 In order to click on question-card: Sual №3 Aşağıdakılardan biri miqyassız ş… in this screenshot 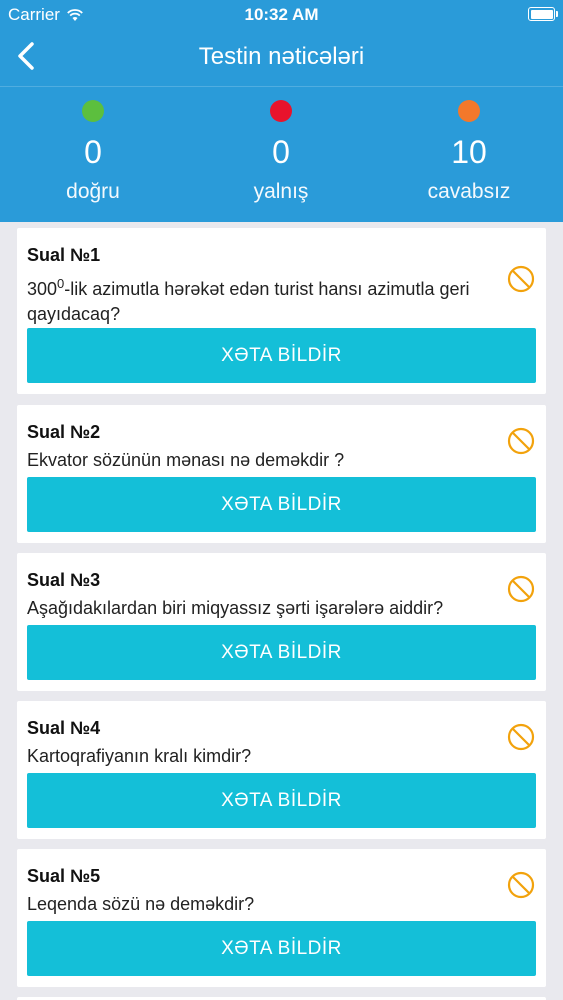, I will do `click(281, 622)`.